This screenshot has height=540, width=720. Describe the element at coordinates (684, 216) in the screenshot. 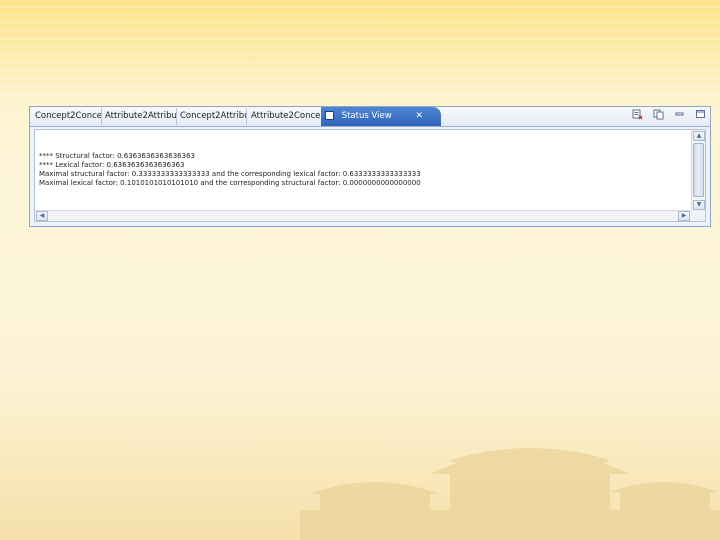

I see `scroll-right-button: ▶` at that location.